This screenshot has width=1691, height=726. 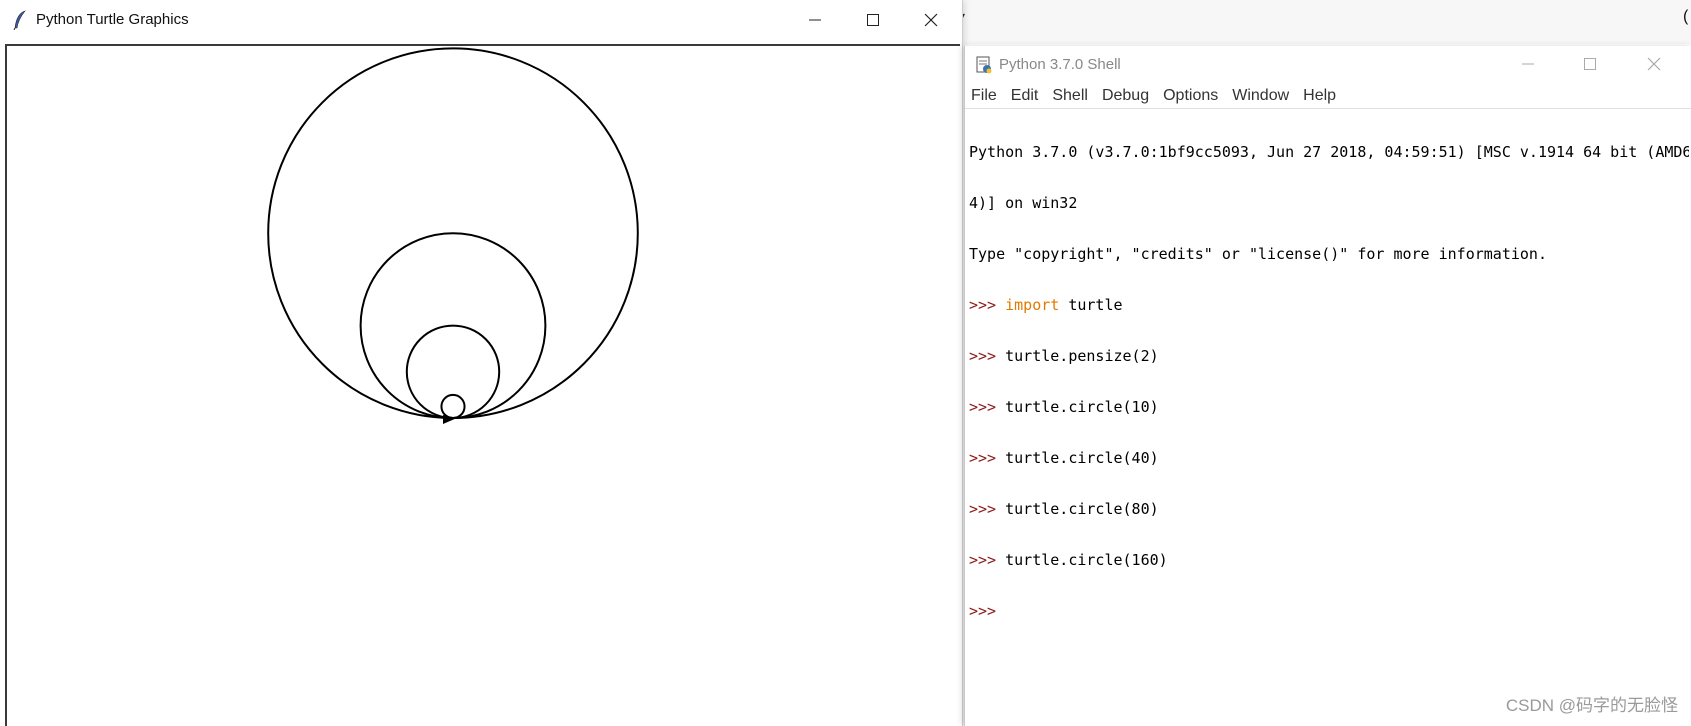 What do you see at coordinates (984, 96) in the screenshot?
I see `menu-file: File` at bounding box center [984, 96].